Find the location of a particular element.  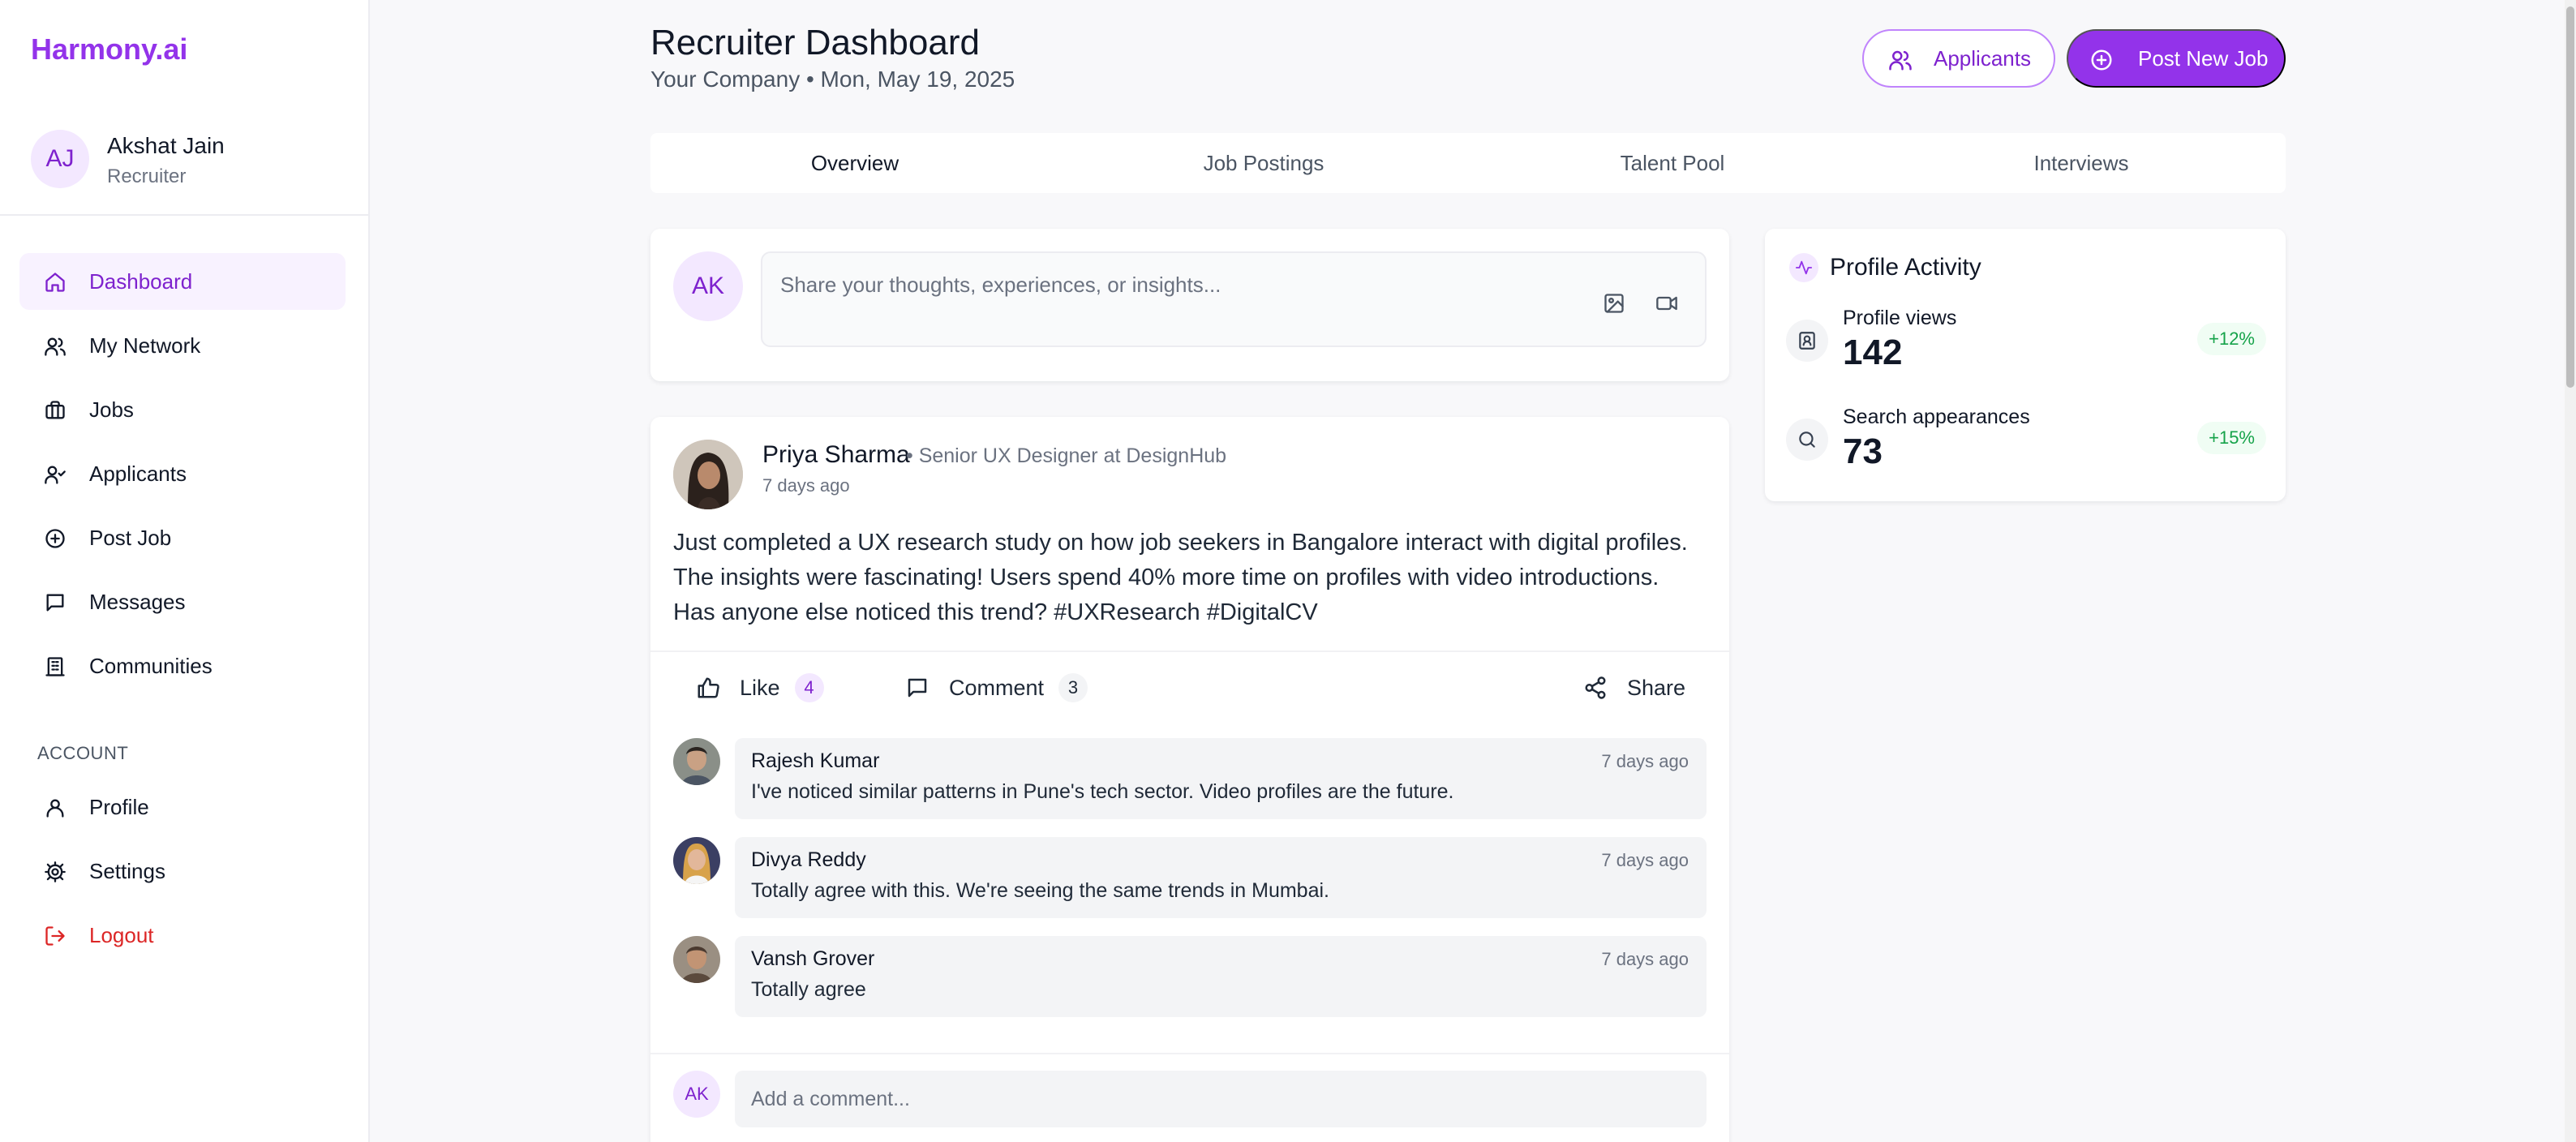

user-card: AJ Akshat Jain Recruiter is located at coordinates (193, 162).